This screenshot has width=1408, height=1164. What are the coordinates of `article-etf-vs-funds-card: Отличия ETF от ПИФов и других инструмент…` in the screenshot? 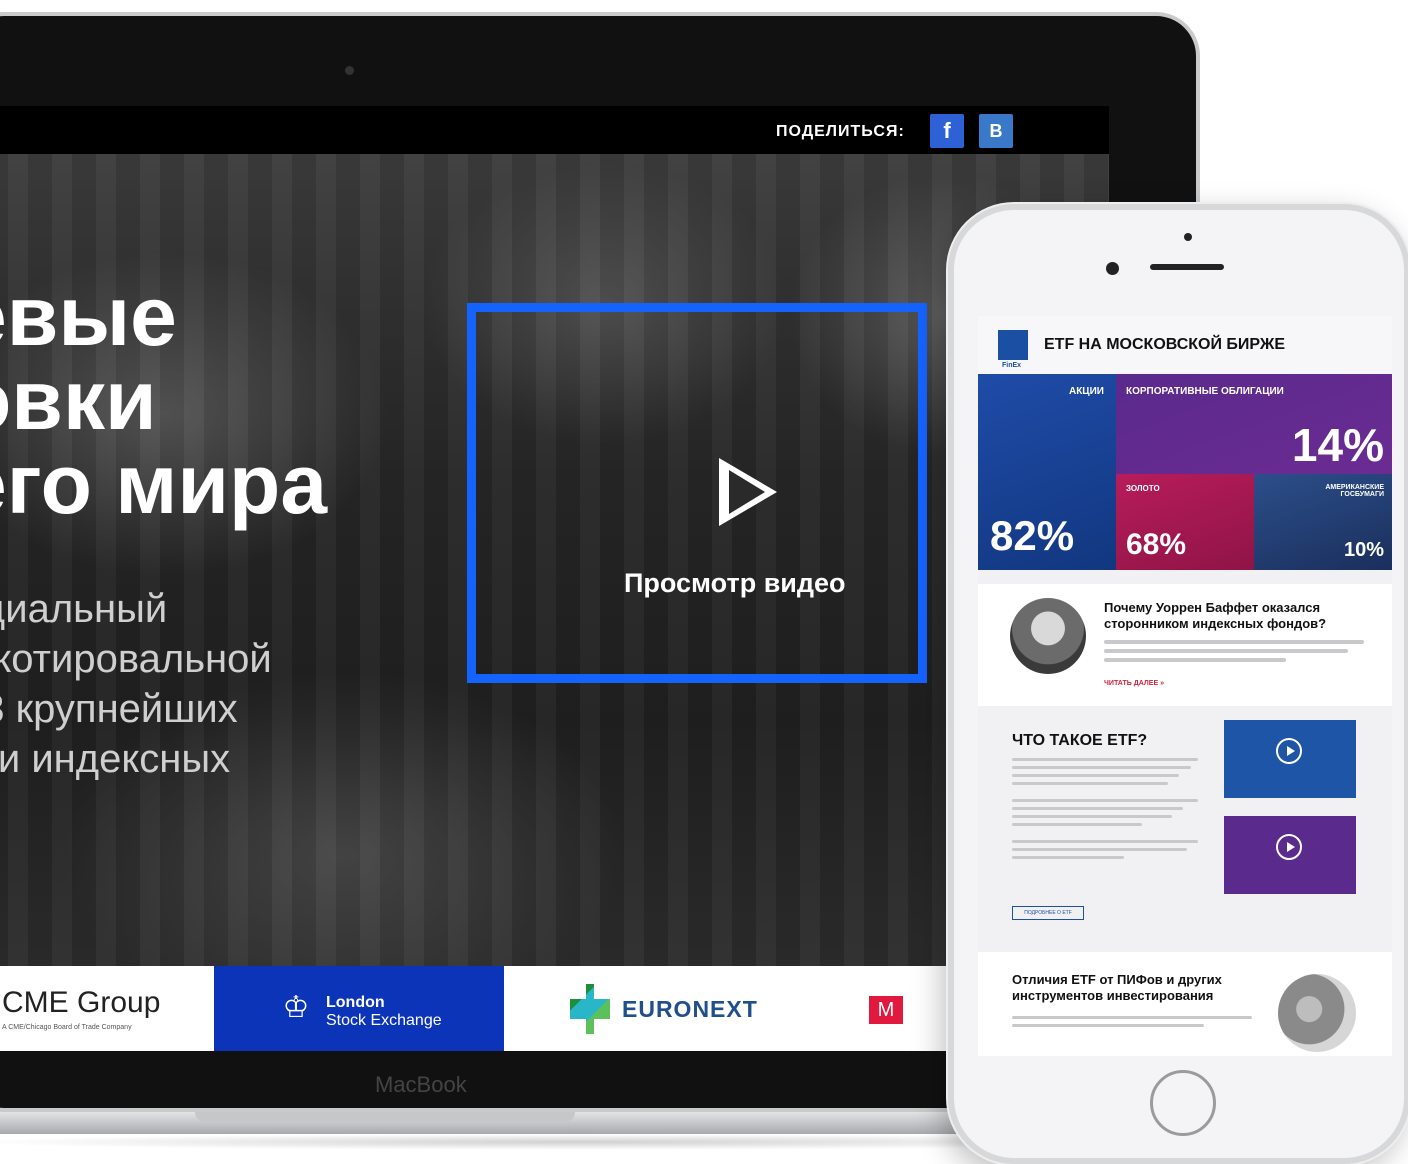 It's located at (1185, 1004).